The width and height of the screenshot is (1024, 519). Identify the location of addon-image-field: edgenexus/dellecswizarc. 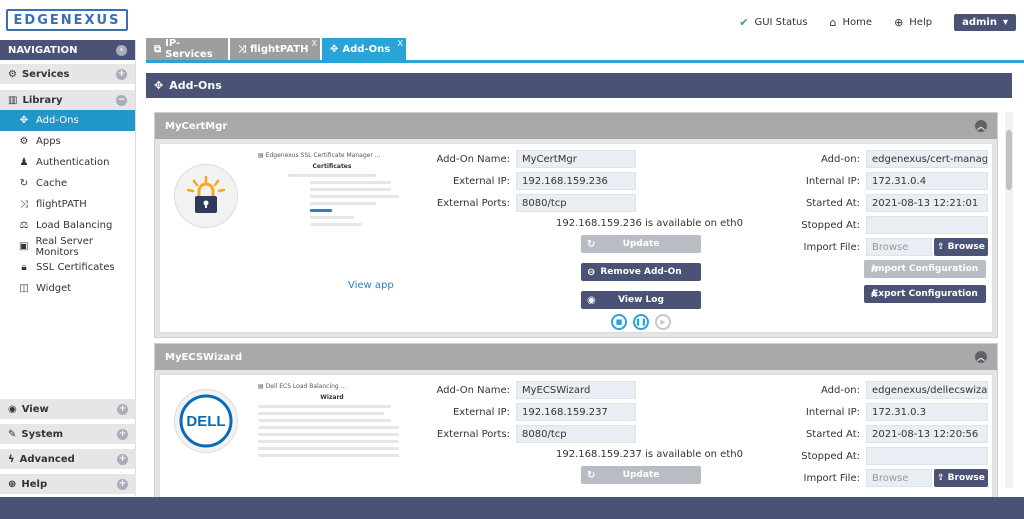
(927, 390).